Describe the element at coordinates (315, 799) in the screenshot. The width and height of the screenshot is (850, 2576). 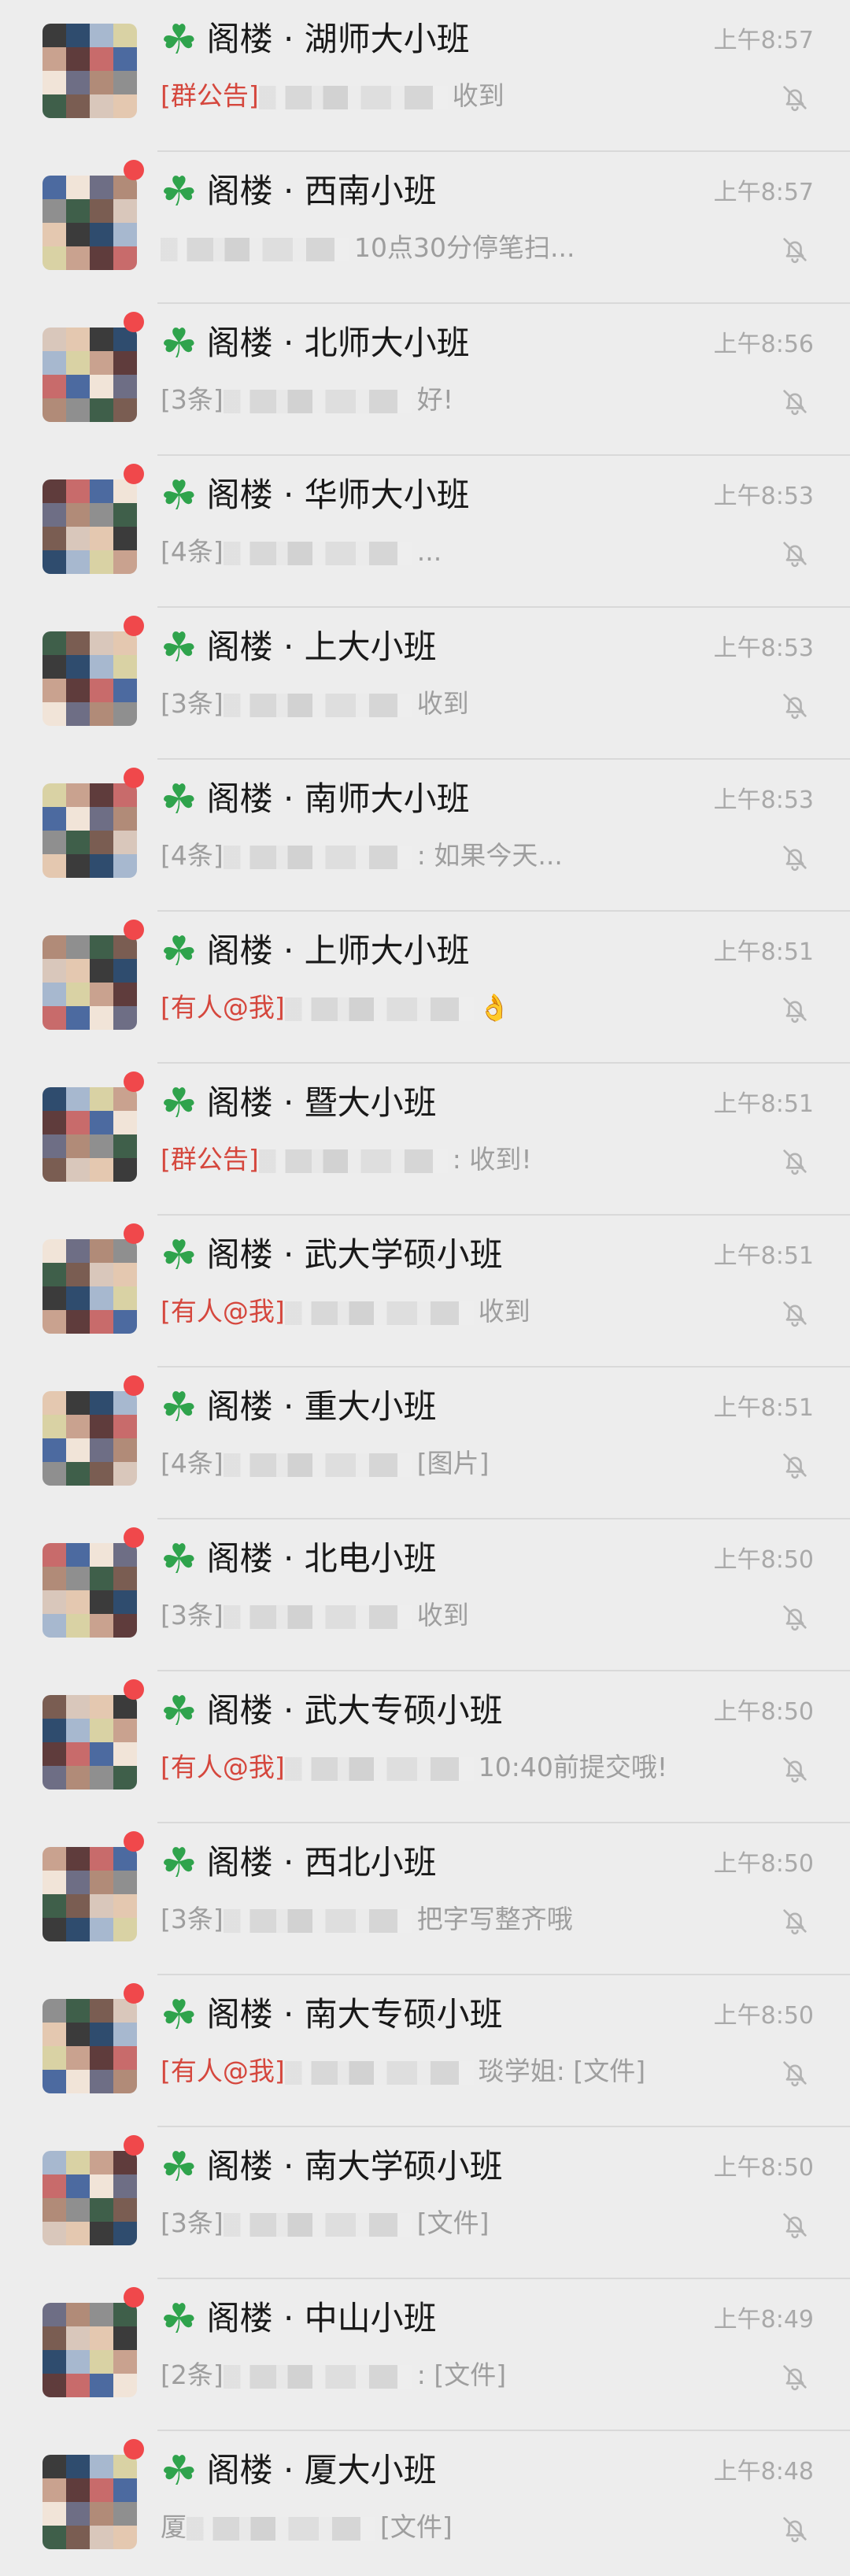
I see `chat-title: ☘ 阁楼 · 南师大小班` at that location.